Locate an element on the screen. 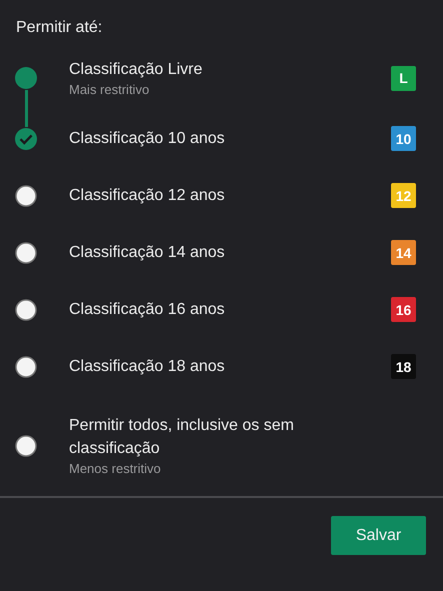 The image size is (443, 591). option-subtitle: Mais restritivo is located at coordinates (109, 89).